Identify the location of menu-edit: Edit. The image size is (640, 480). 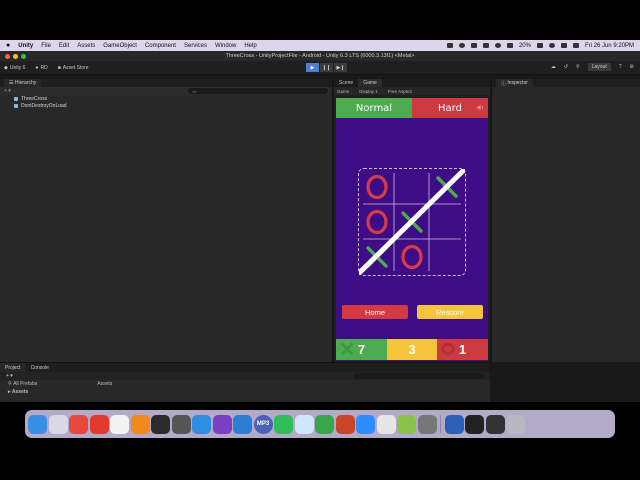
(64, 46).